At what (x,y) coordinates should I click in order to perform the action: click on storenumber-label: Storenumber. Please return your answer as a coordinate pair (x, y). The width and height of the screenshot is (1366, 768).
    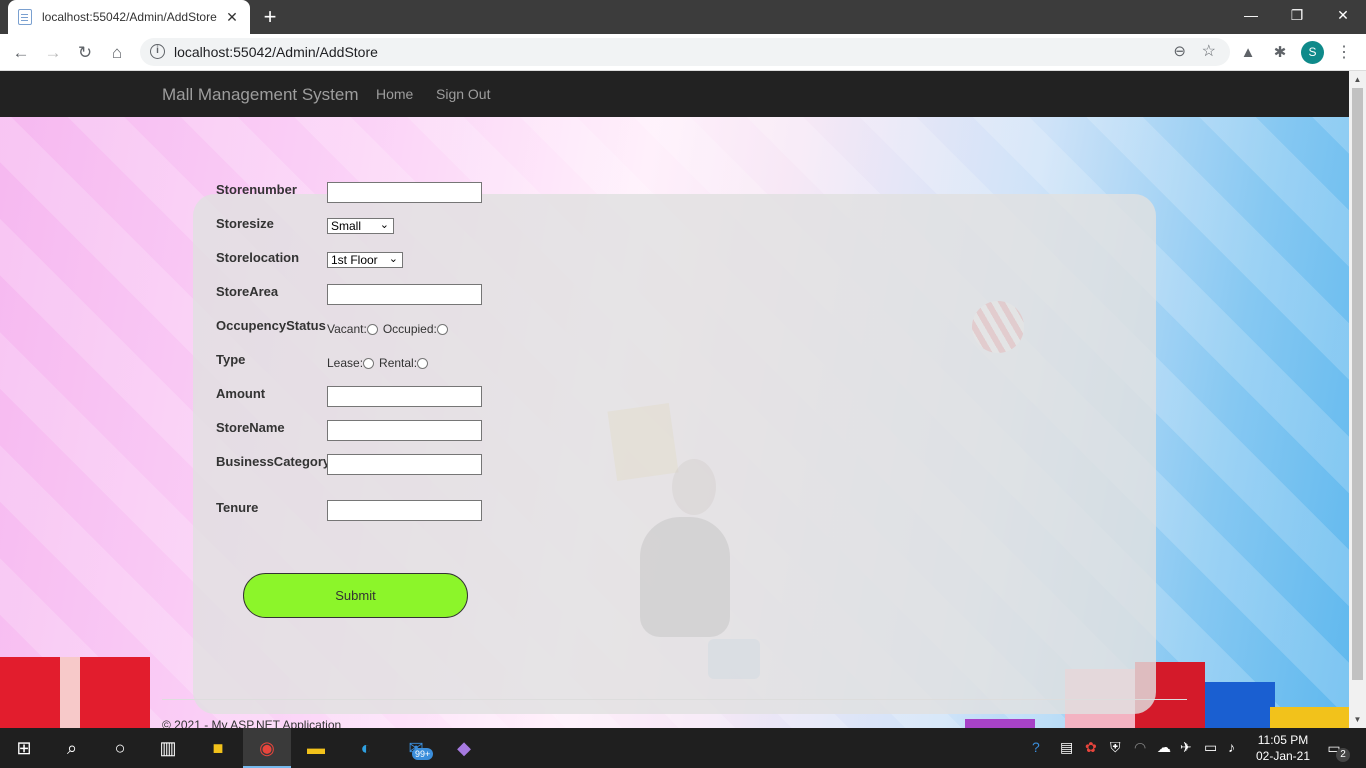
    Looking at the image, I should click on (256, 189).